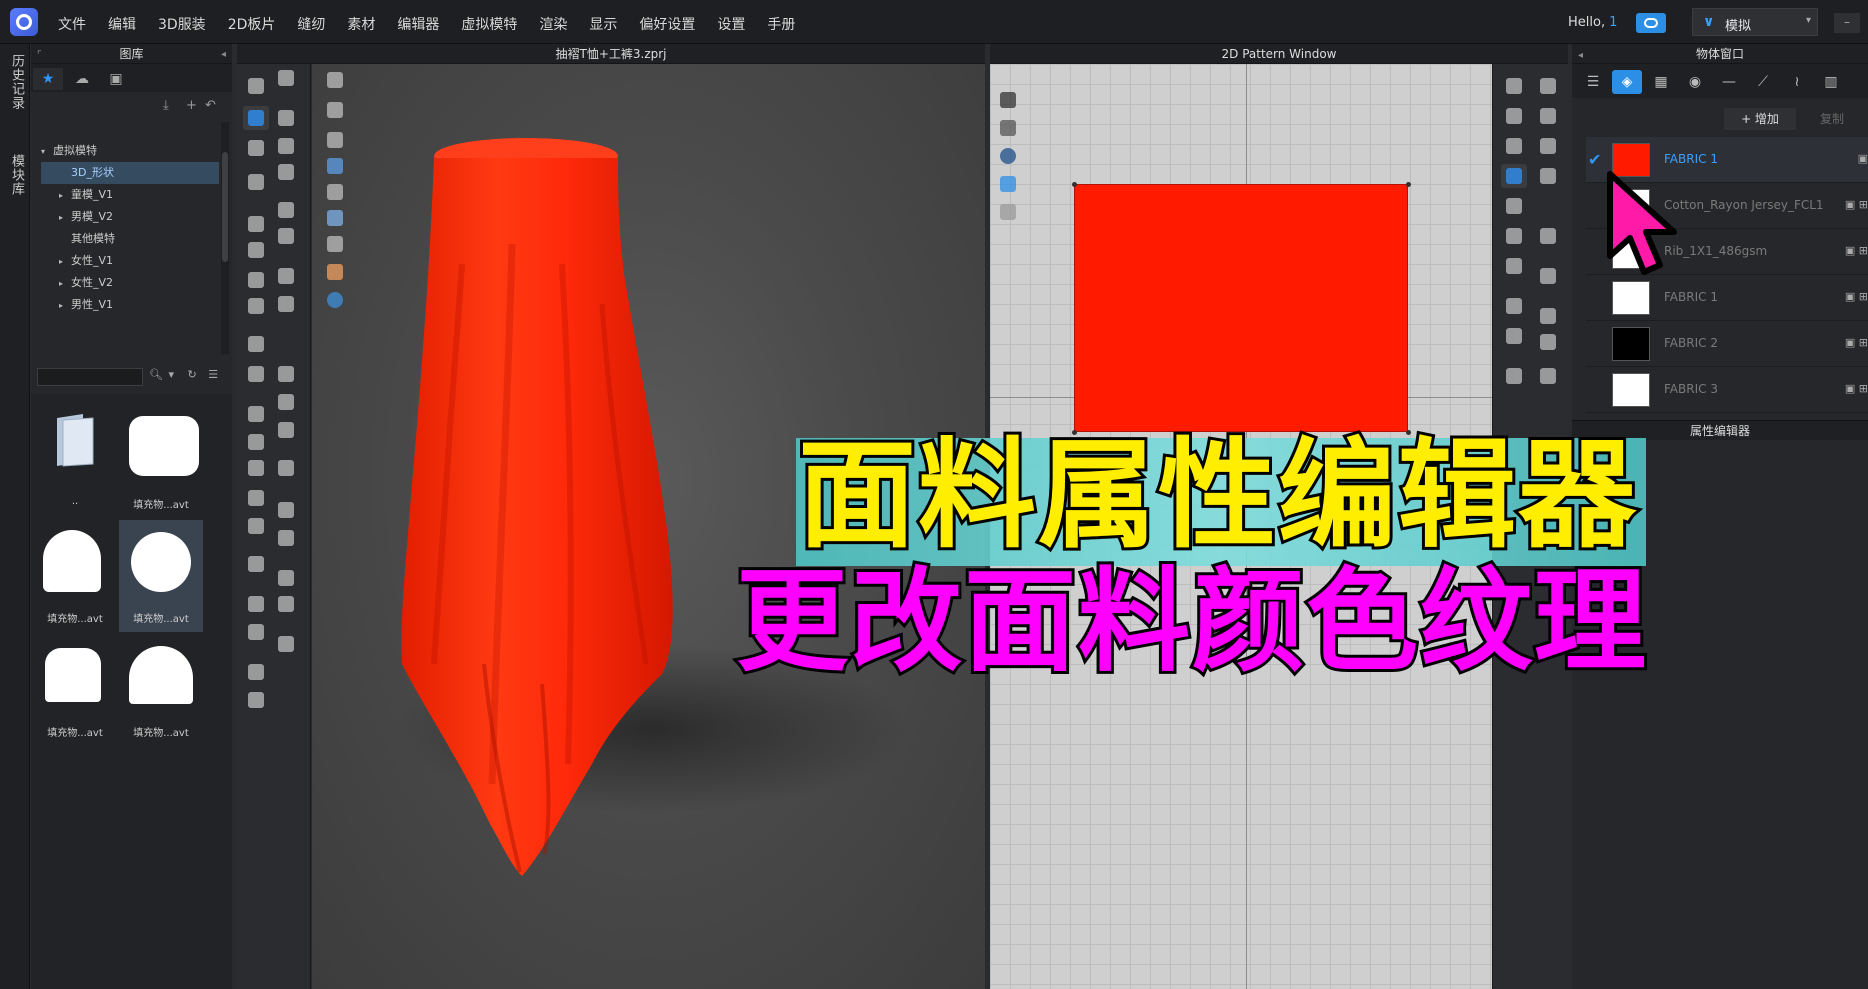 This screenshot has height=989, width=1868. I want to click on library-search-input, so click(90, 377).